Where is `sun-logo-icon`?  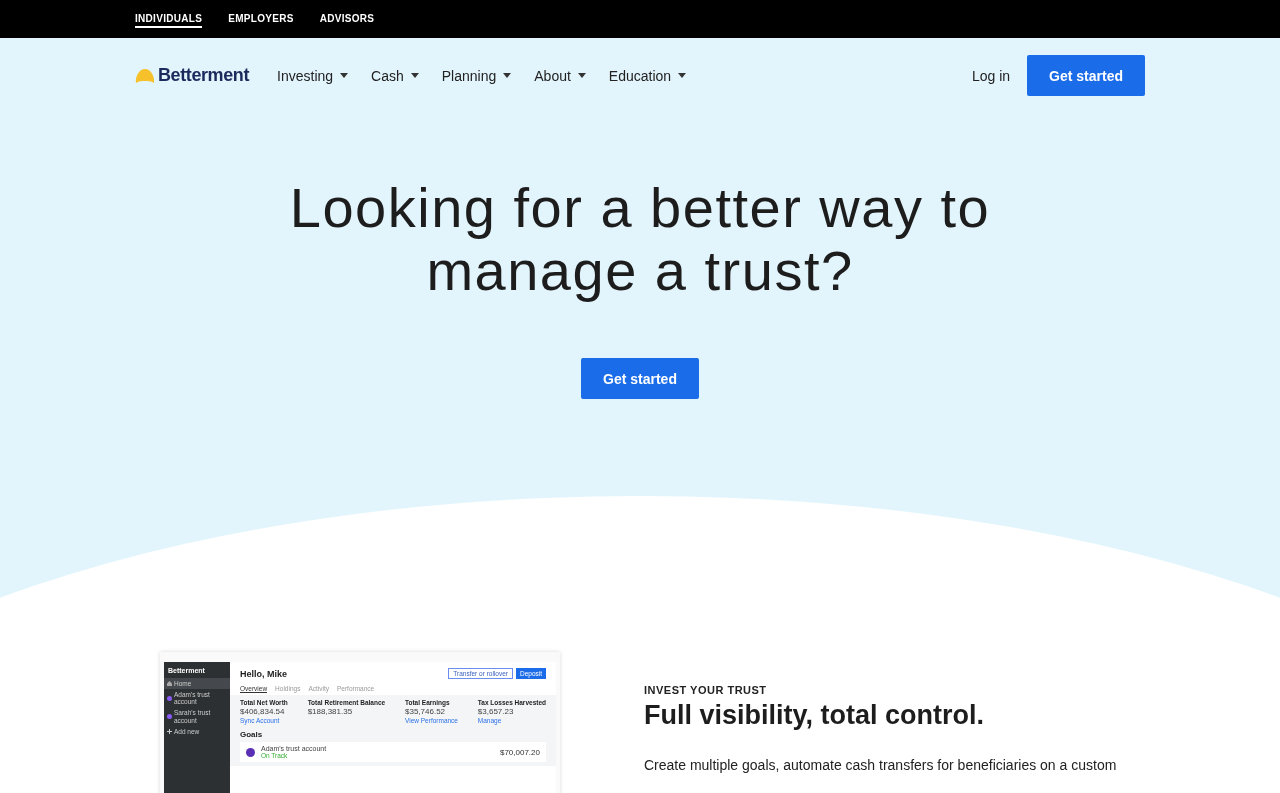 sun-logo-icon is located at coordinates (145, 75).